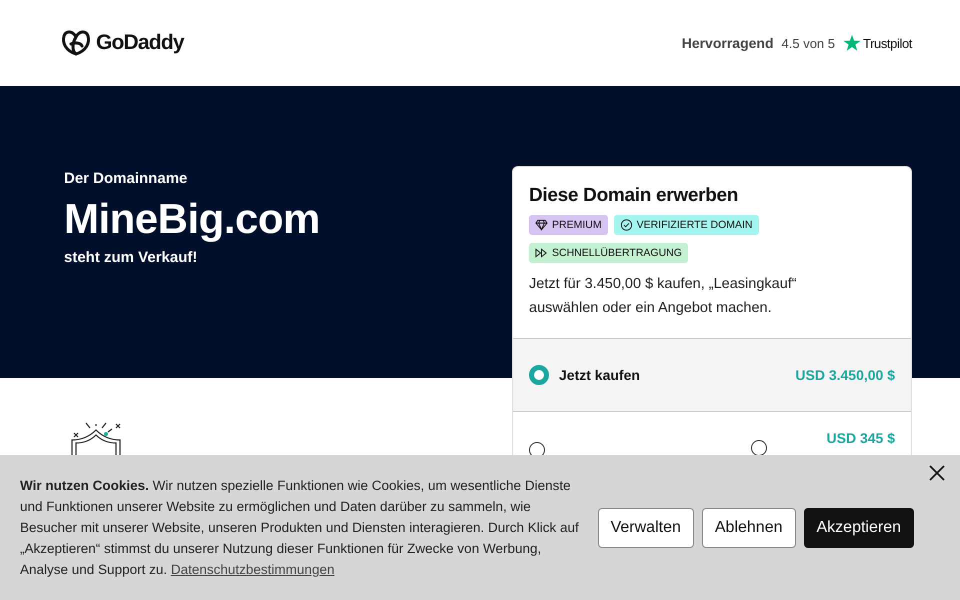  I want to click on diamond-icon, so click(541, 225).